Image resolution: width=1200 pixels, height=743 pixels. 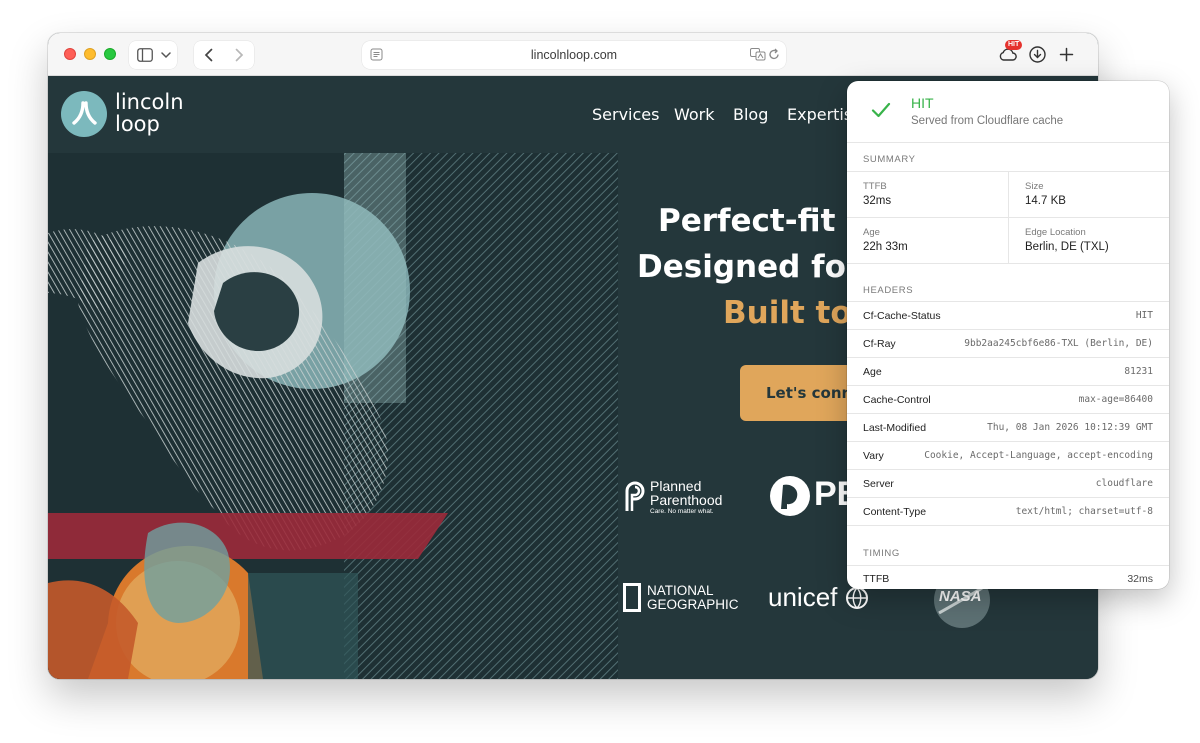 What do you see at coordinates (819, 114) in the screenshot?
I see `nav-link-expertise: Expertis` at bounding box center [819, 114].